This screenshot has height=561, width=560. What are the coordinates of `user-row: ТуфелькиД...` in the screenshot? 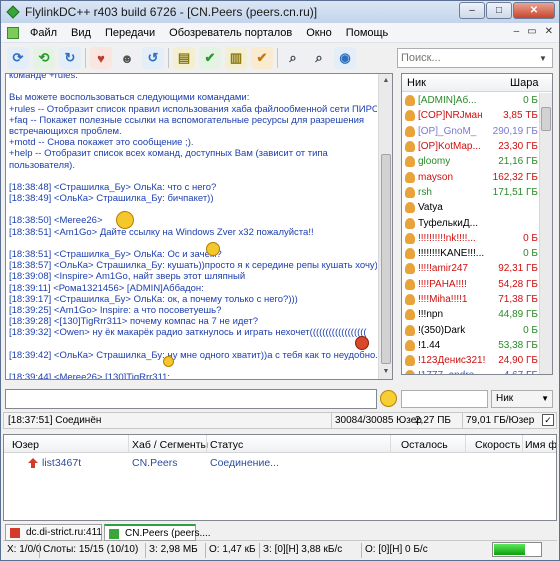 It's located at (470, 222).